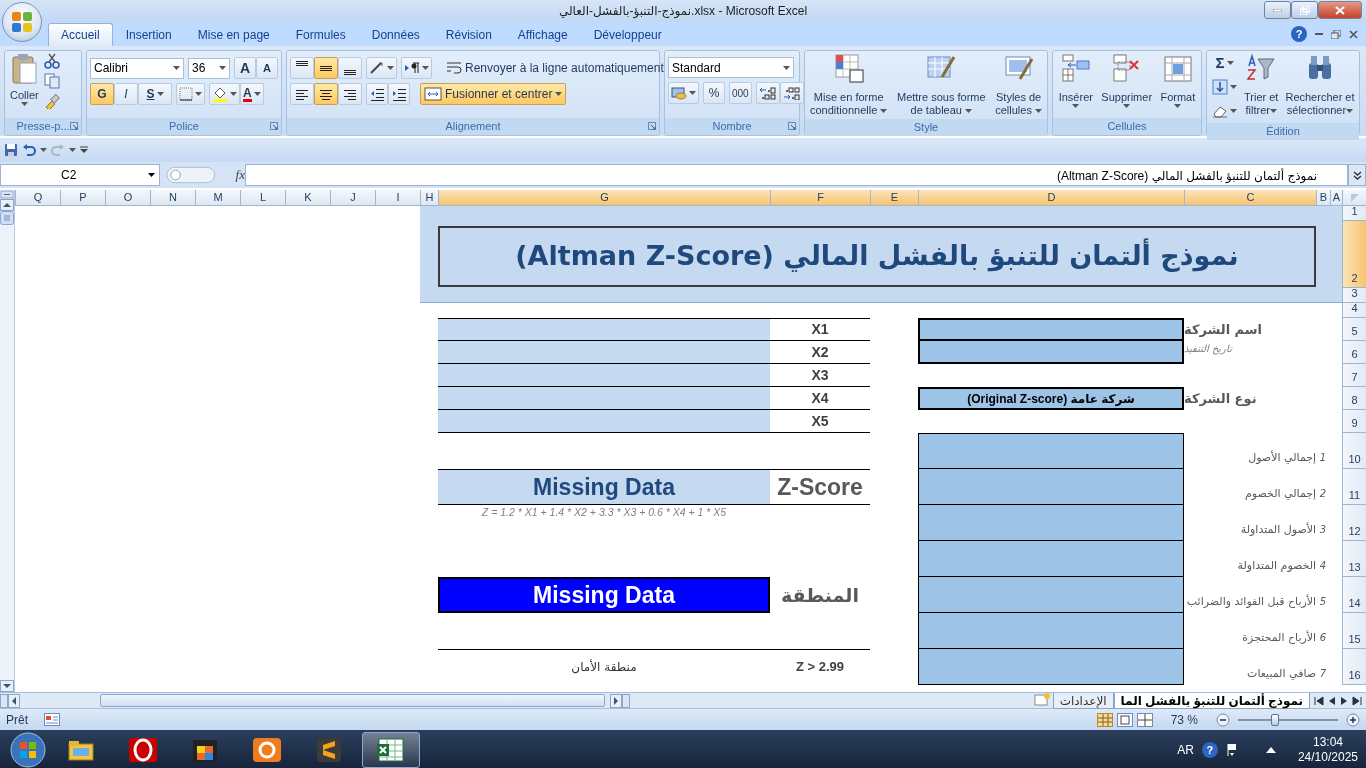  What do you see at coordinates (80, 175) in the screenshot?
I see `name-box: C2` at bounding box center [80, 175].